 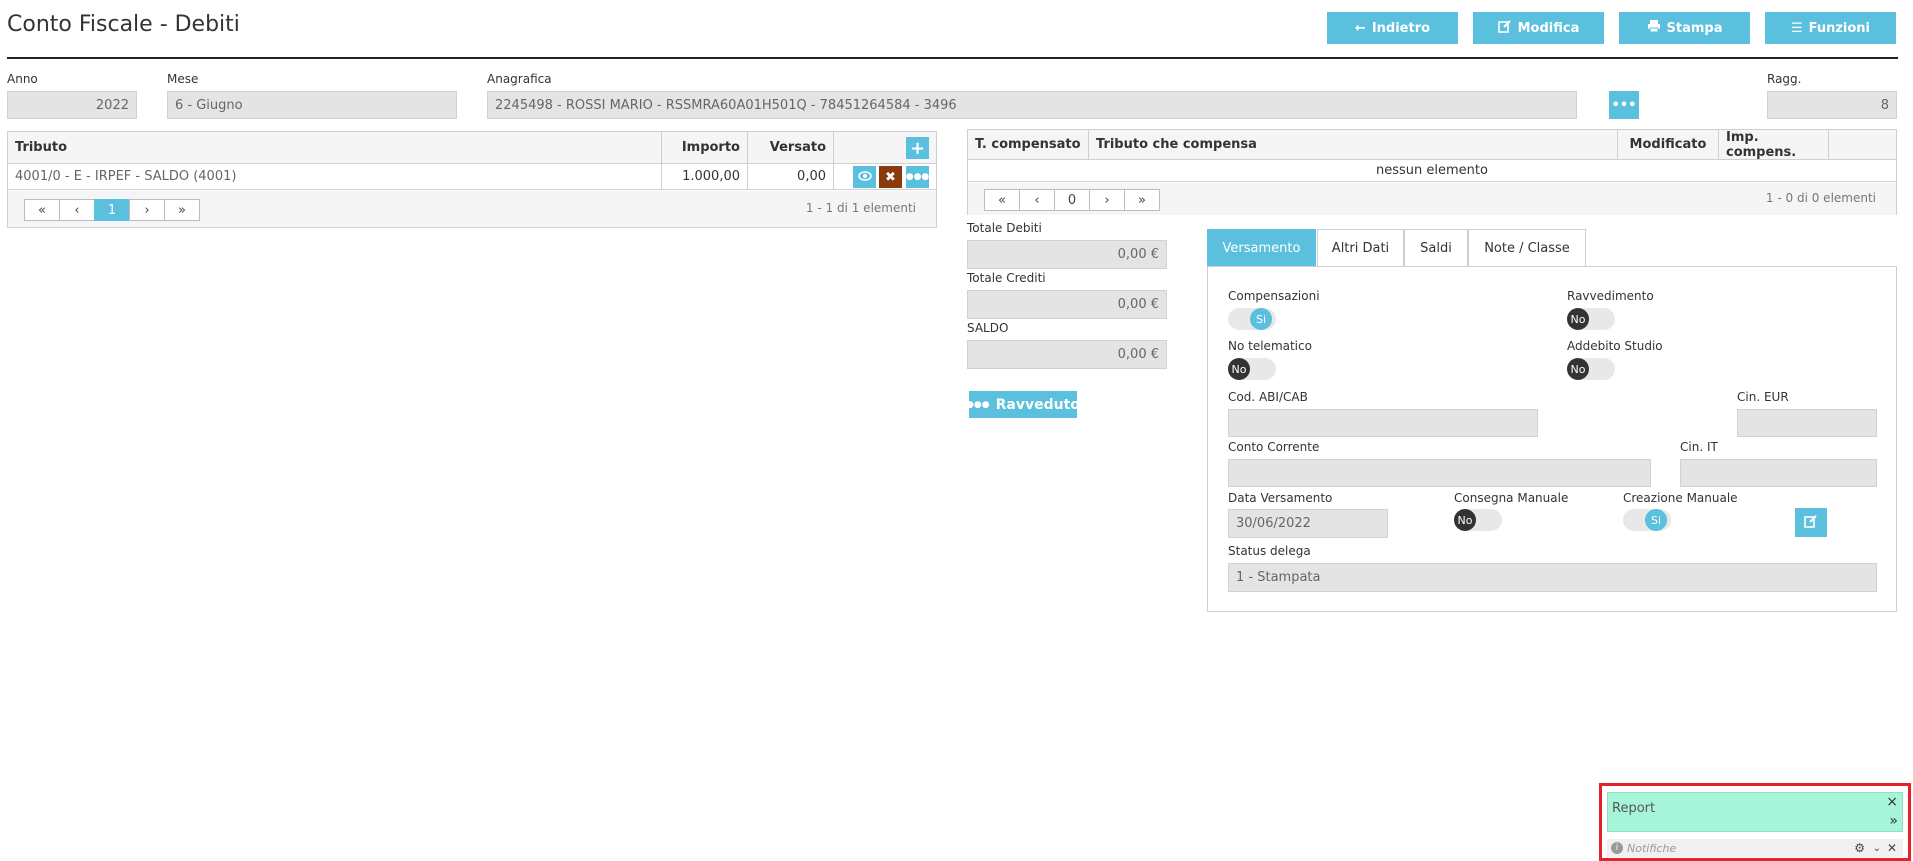 I want to click on expand-icon: », so click(x=1893, y=821).